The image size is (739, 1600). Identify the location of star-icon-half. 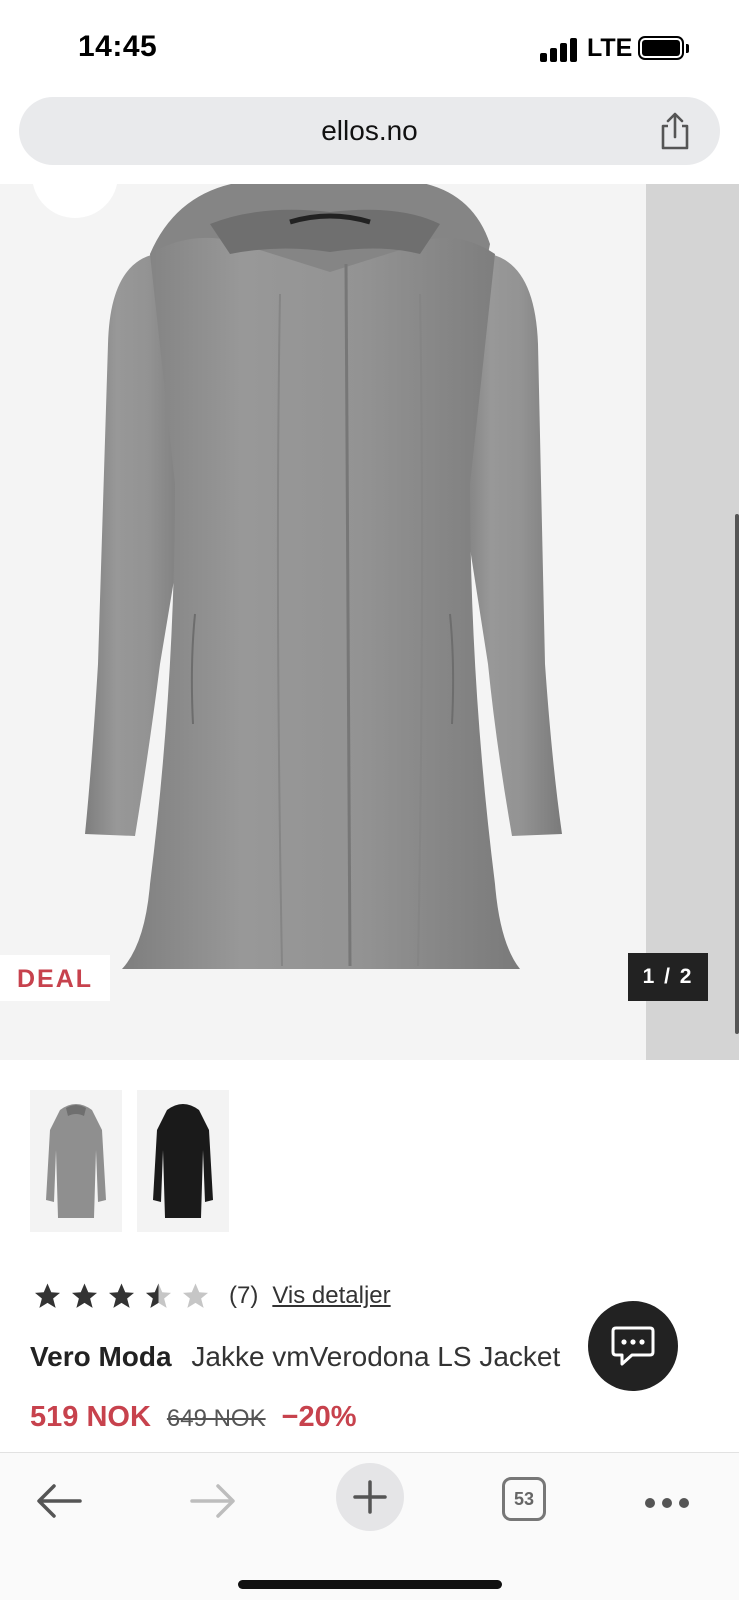
(158, 1295).